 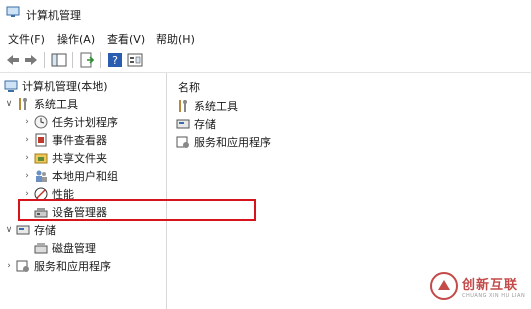 I want to click on watermark-logo: 创新互联 CHUANG XIN HU LIAN, so click(x=480, y=286).